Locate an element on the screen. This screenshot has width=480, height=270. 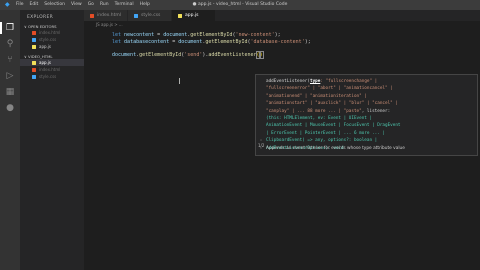
file-item: app.js is located at coordinates (52, 62).